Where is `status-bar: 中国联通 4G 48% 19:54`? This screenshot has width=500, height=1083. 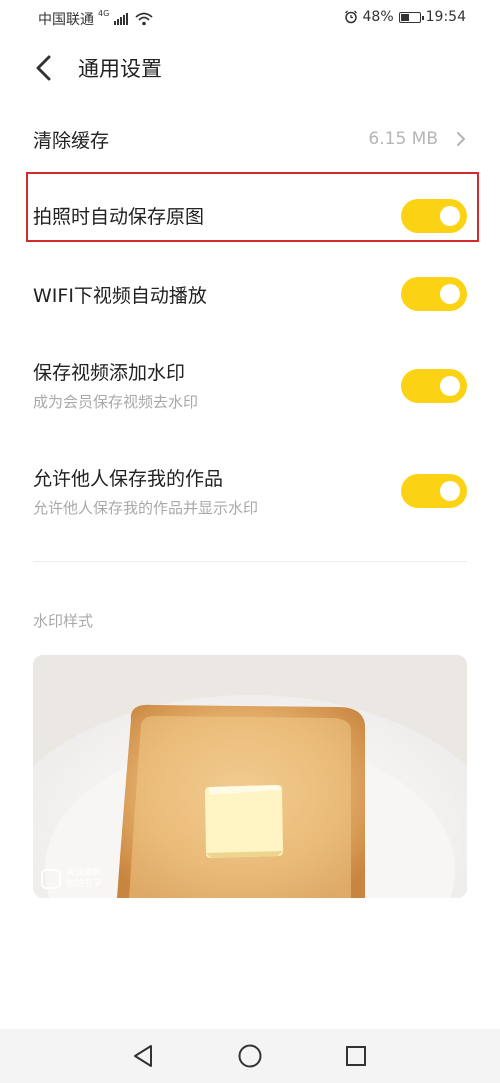
status-bar: 中国联通 4G 48% 19:54 is located at coordinates (250, 18).